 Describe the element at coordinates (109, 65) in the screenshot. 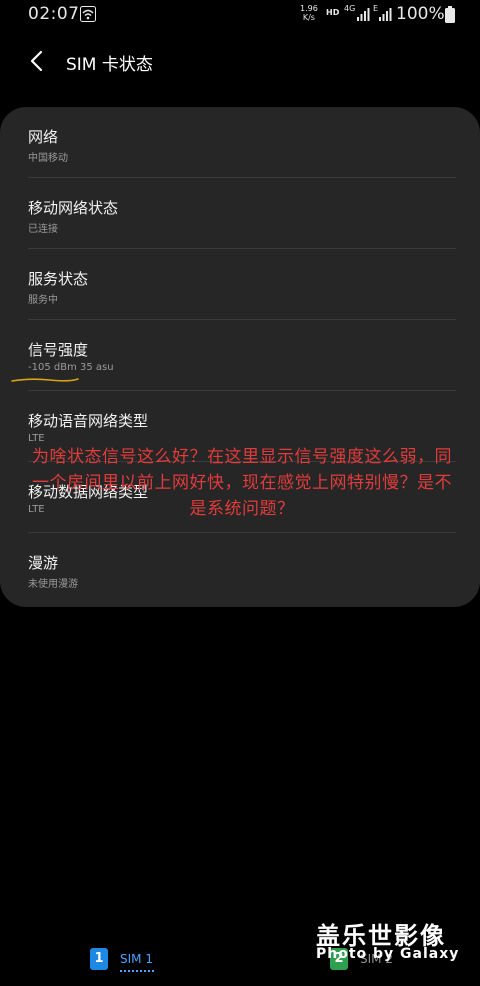

I see `page-title: SIM 卡状态` at that location.